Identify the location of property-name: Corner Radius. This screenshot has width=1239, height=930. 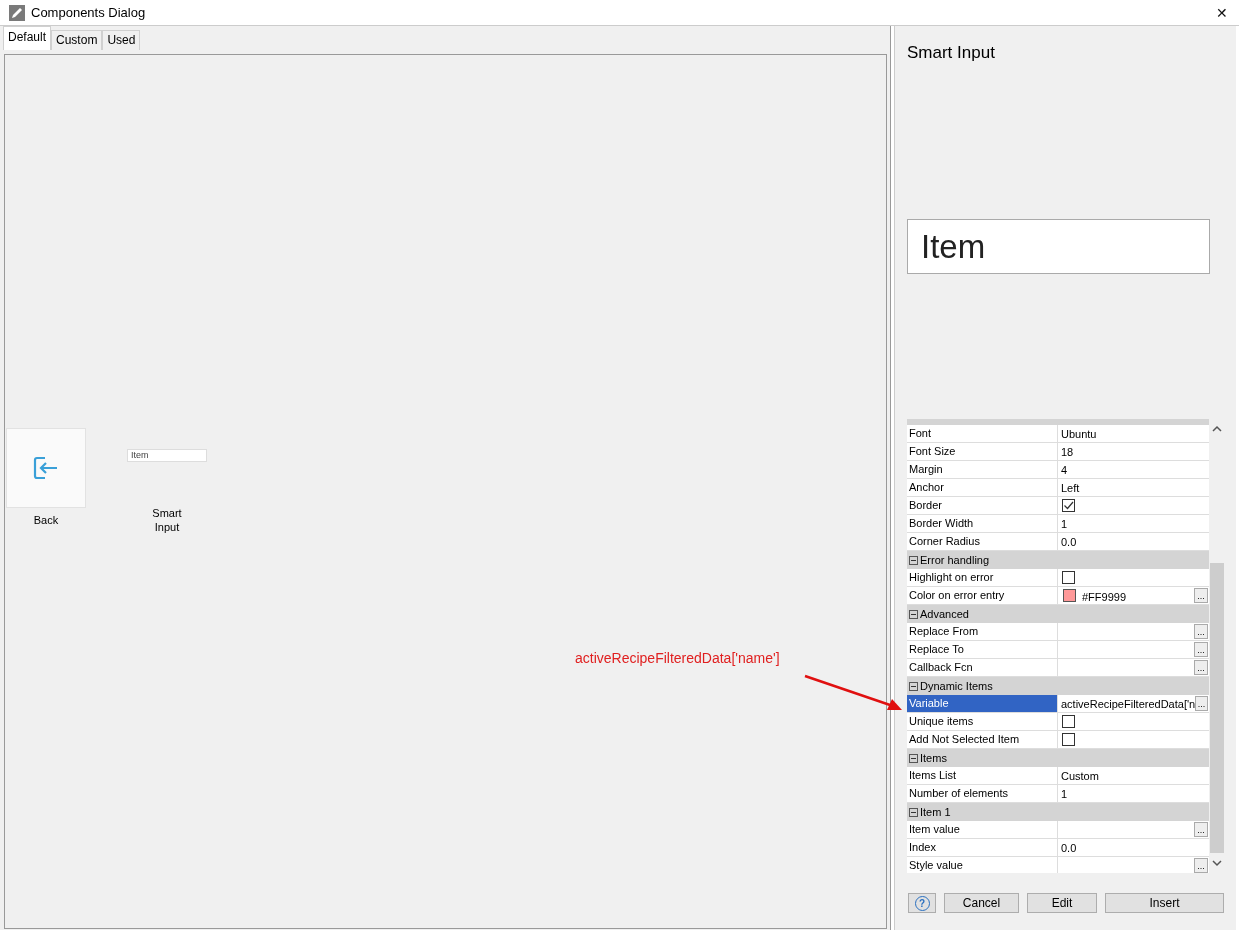
(982, 541).